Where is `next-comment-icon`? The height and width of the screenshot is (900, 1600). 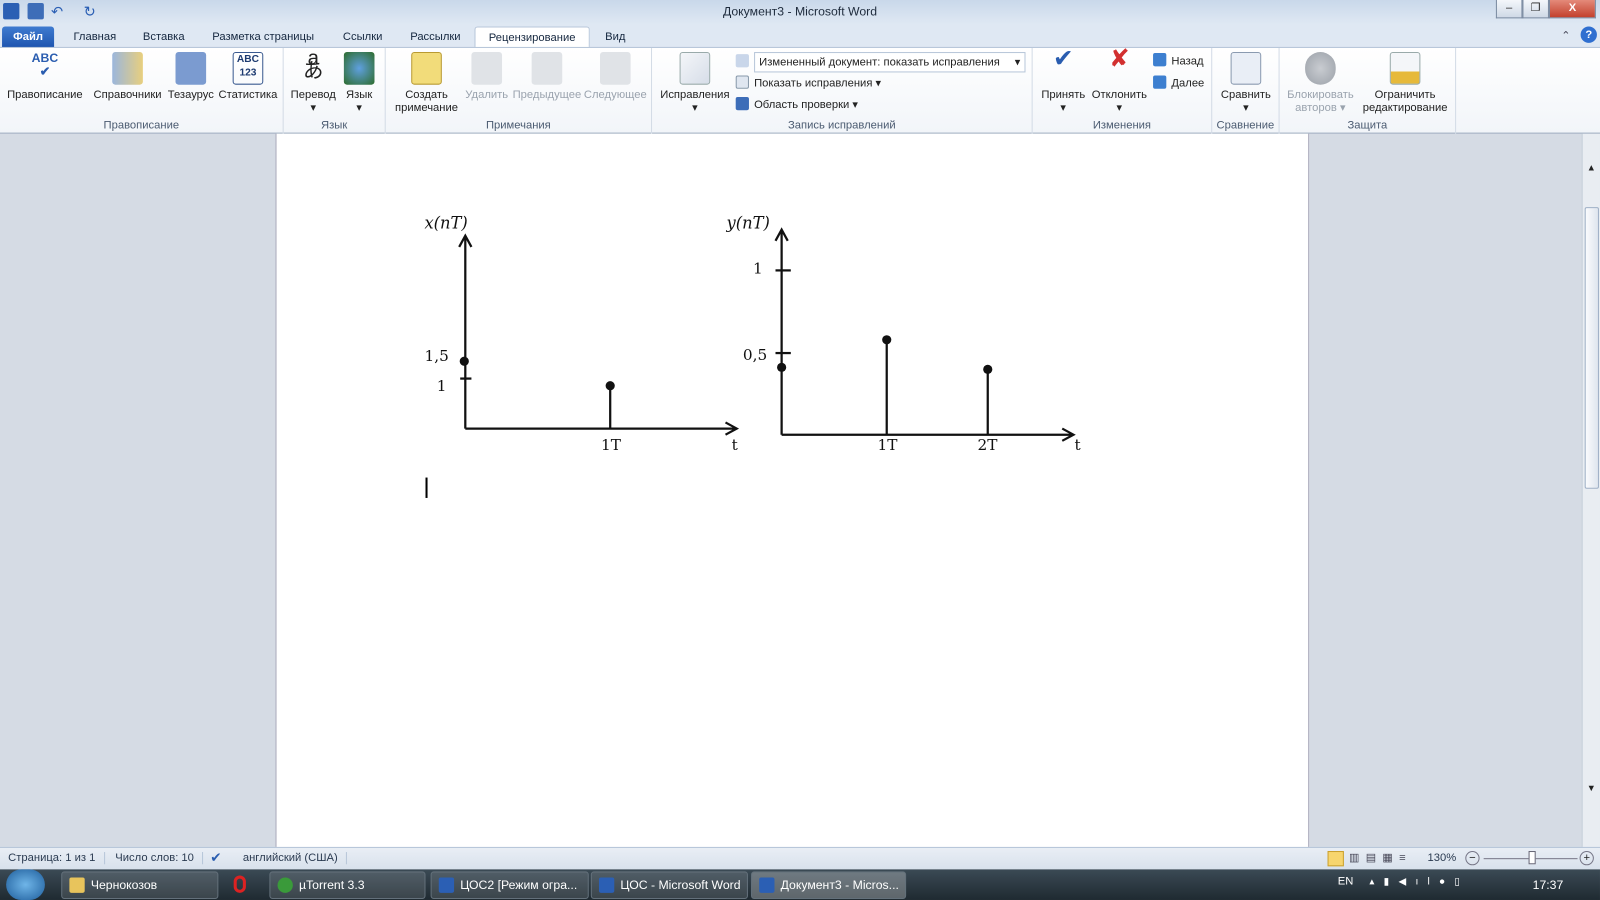
next-comment-icon is located at coordinates (615, 68).